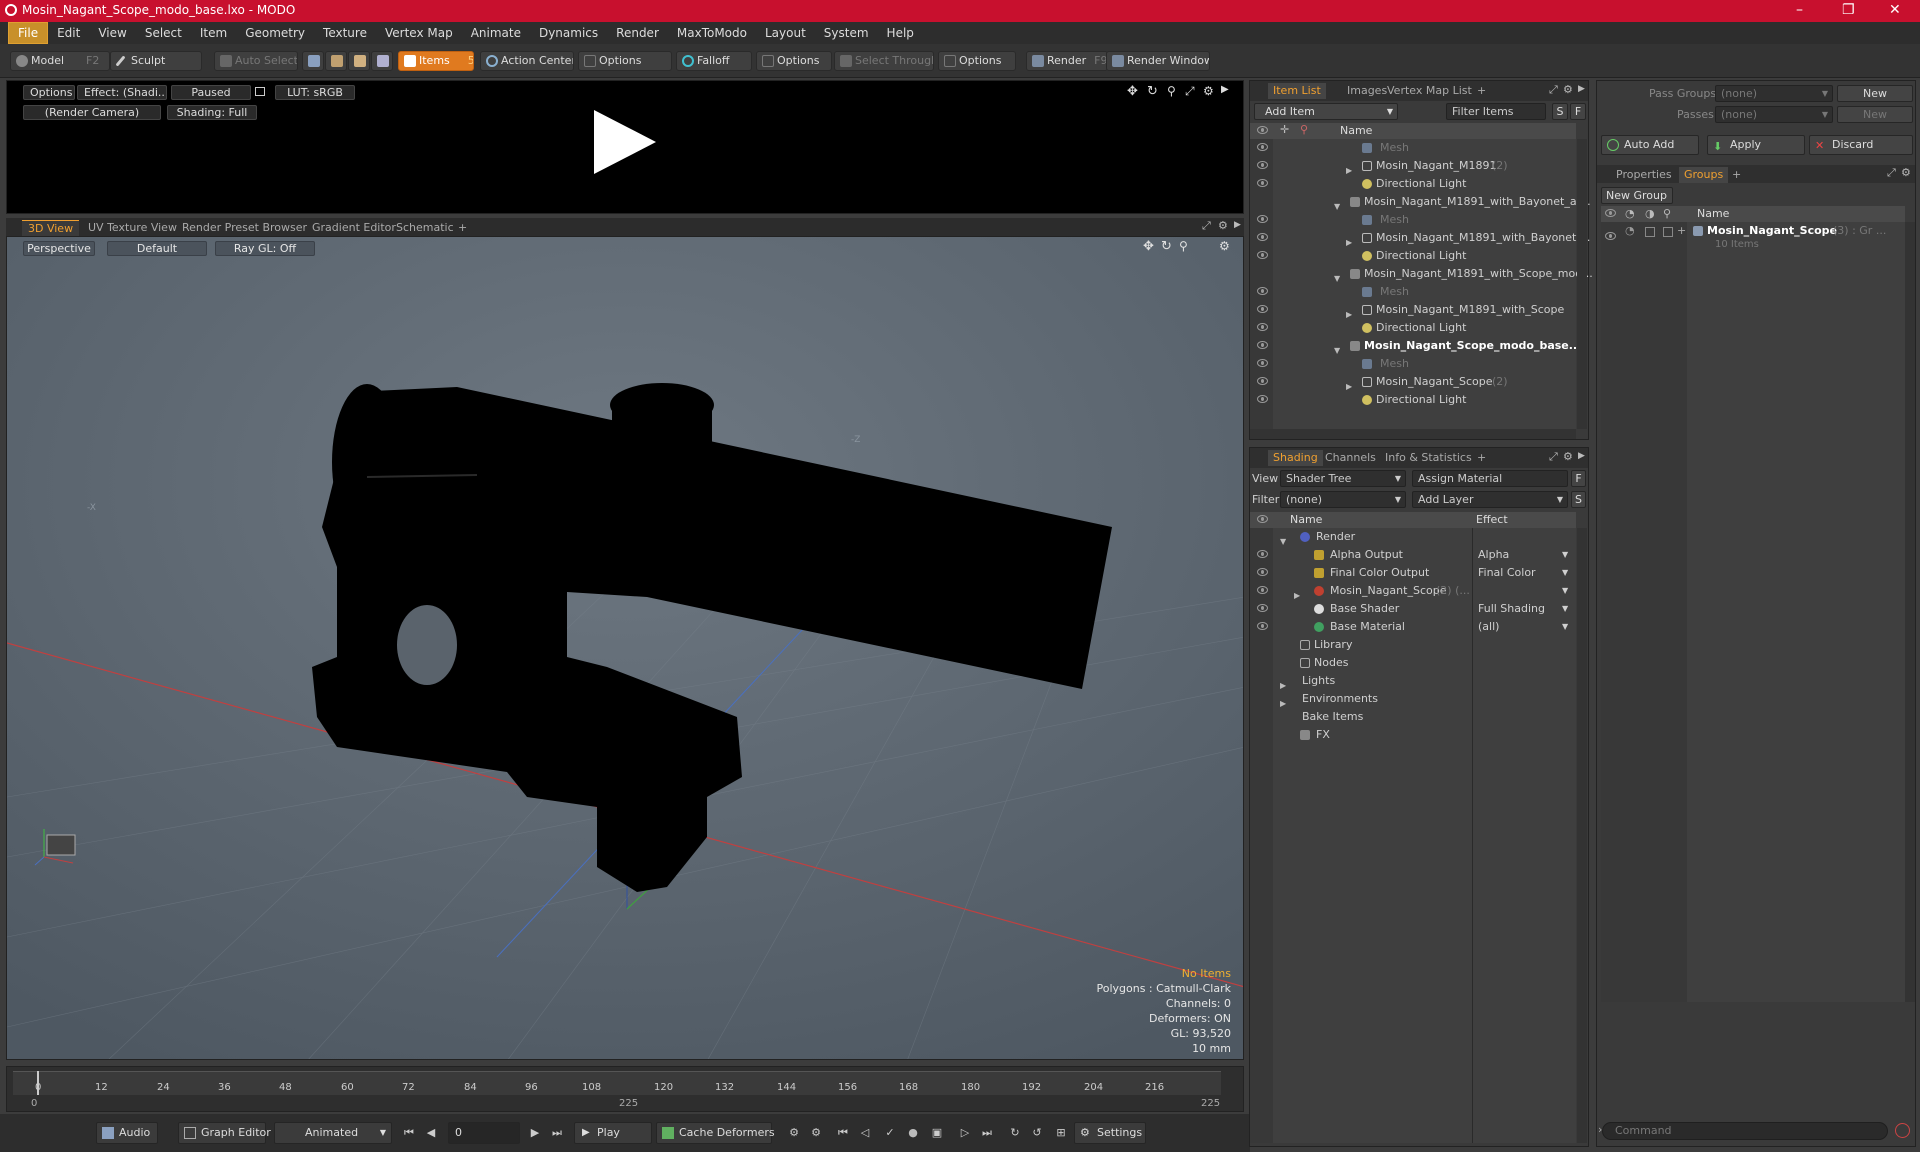 This screenshot has height=1152, width=1920. I want to click on item-row: ▶ Mosin_Nagant_Scope (2), so click(1413, 382).